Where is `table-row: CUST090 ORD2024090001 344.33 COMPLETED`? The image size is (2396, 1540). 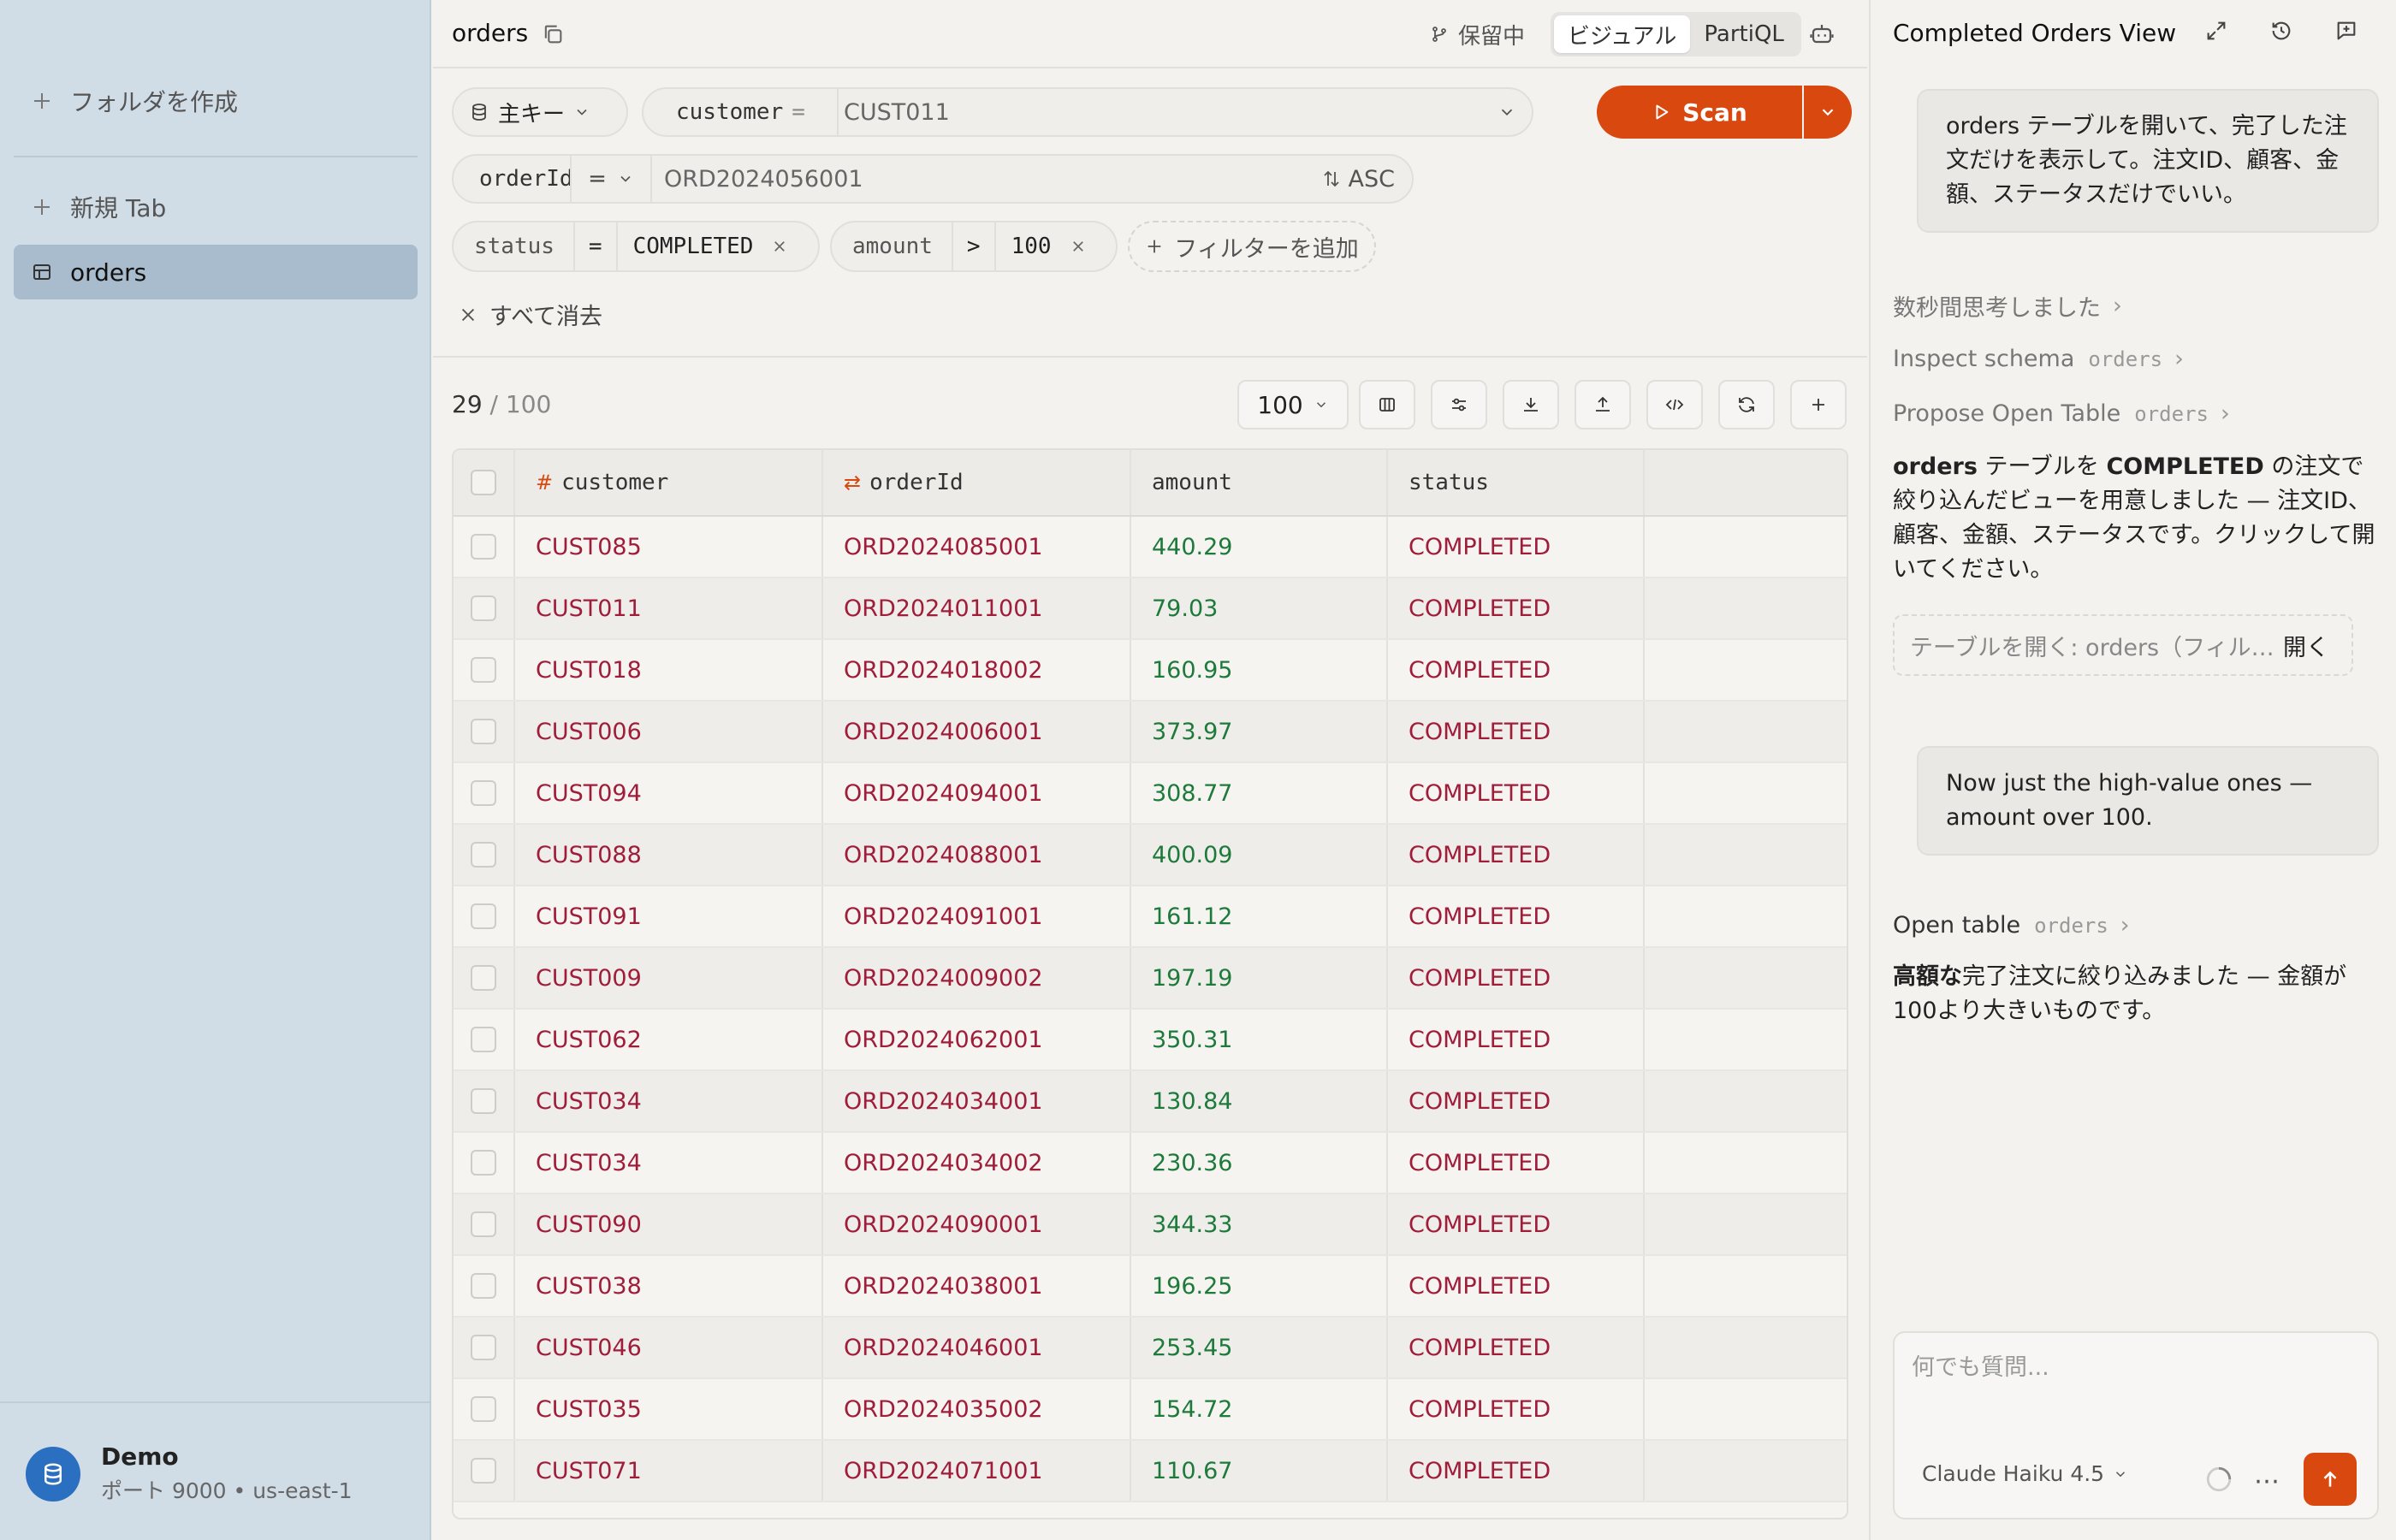
table-row: CUST090 ORD2024090001 344.33 COMPLETED is located at coordinates (1151, 1225).